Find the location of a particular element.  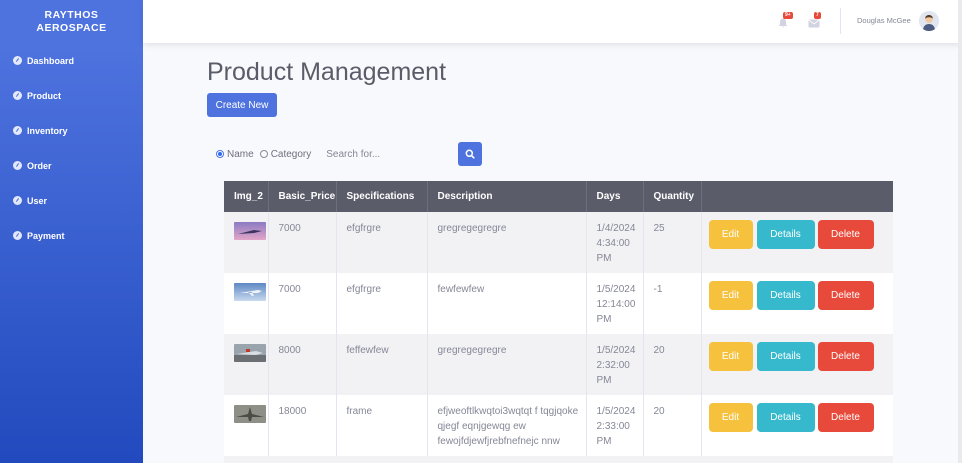

cell-quantity: 25 is located at coordinates (672, 242).